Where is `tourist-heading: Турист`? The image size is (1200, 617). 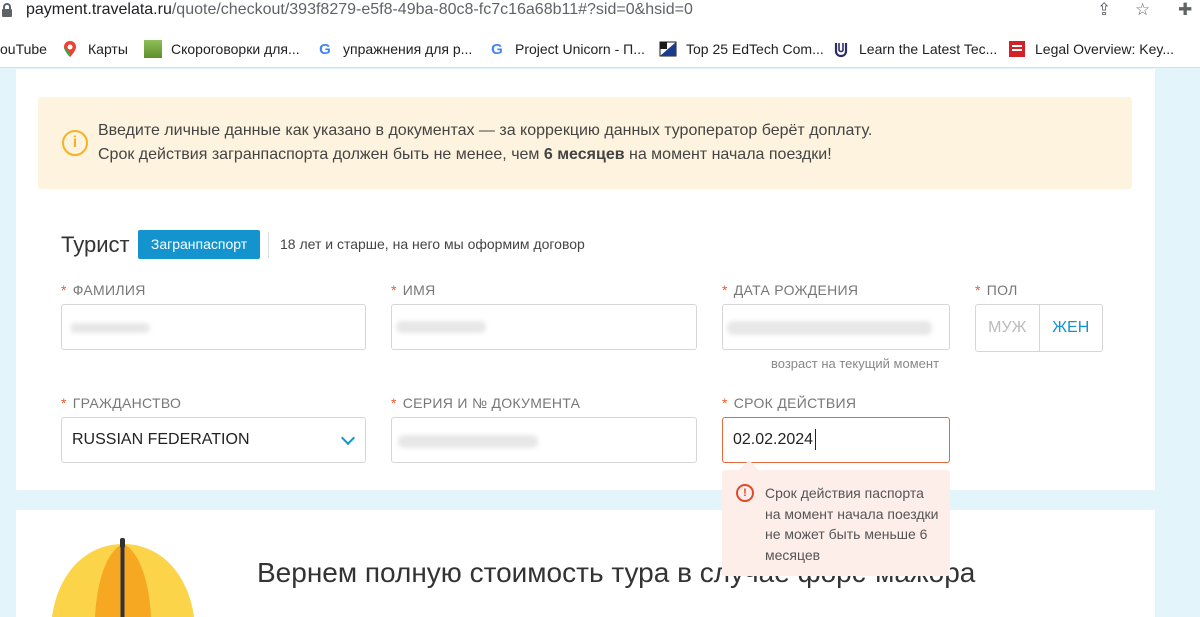 tourist-heading: Турист is located at coordinates (95, 244).